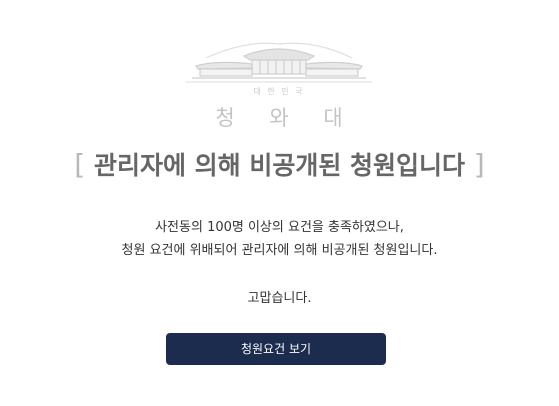 The height and width of the screenshot is (406, 559). What do you see at coordinates (479, 164) in the screenshot?
I see `title-close-bracket: ]` at bounding box center [479, 164].